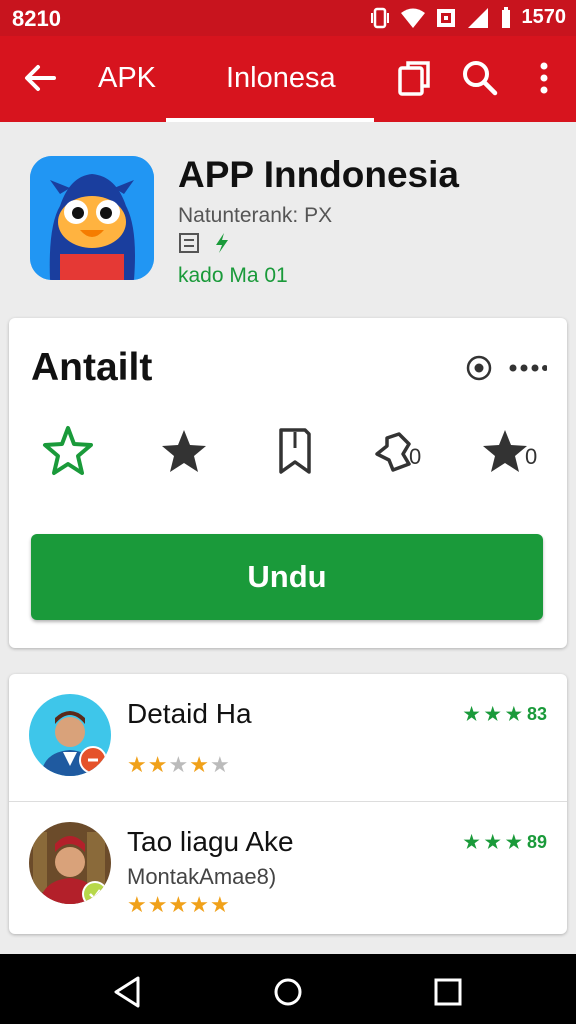 The width and height of the screenshot is (576, 1024). I want to click on status-time: 8210, so click(36, 18).